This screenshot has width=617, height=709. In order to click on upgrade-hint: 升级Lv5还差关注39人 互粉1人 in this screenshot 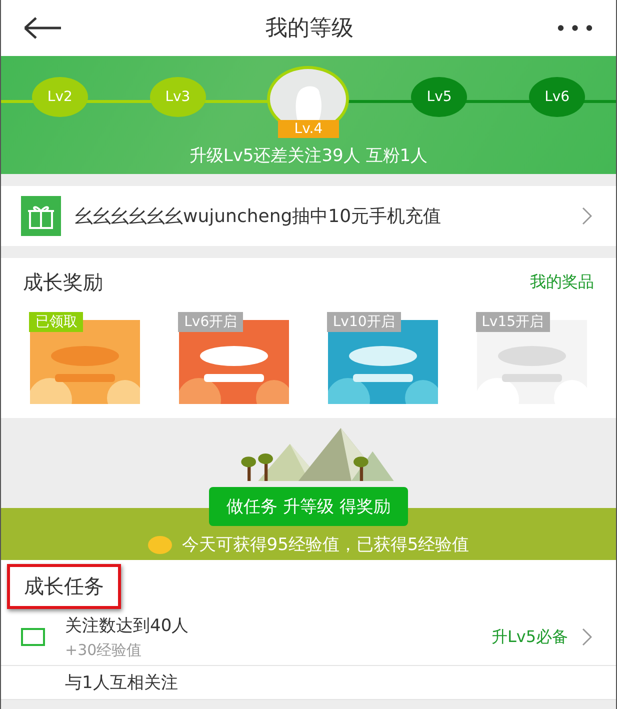, I will do `click(308, 156)`.